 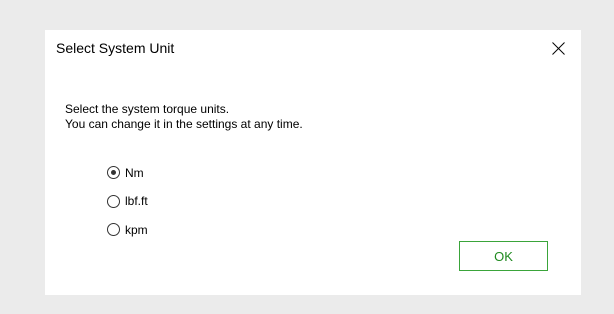 I want to click on radio-option-nm: Nm, so click(x=127, y=172).